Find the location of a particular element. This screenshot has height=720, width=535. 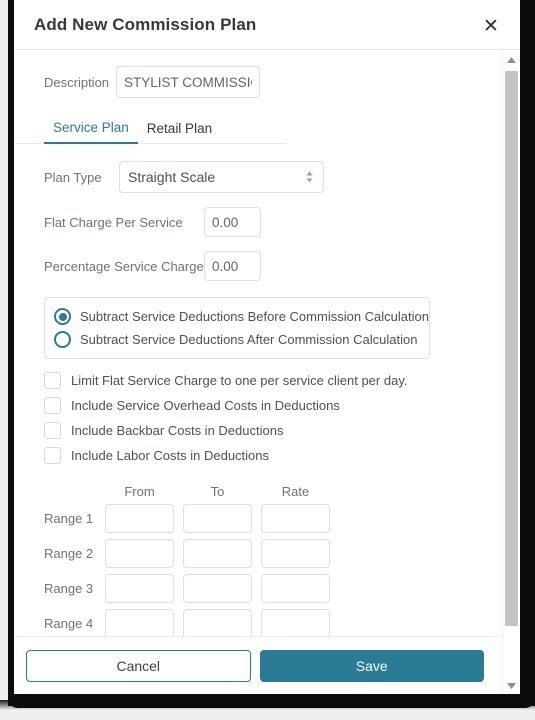

range-4-label: Range 4 is located at coordinates (69, 623).